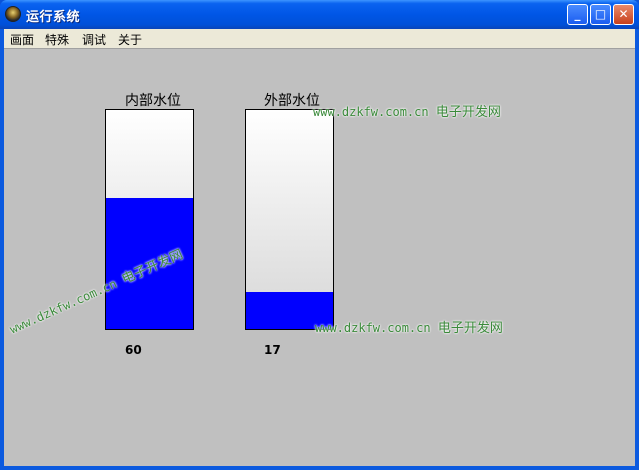  I want to click on tank-value-outer: 17, so click(272, 350).